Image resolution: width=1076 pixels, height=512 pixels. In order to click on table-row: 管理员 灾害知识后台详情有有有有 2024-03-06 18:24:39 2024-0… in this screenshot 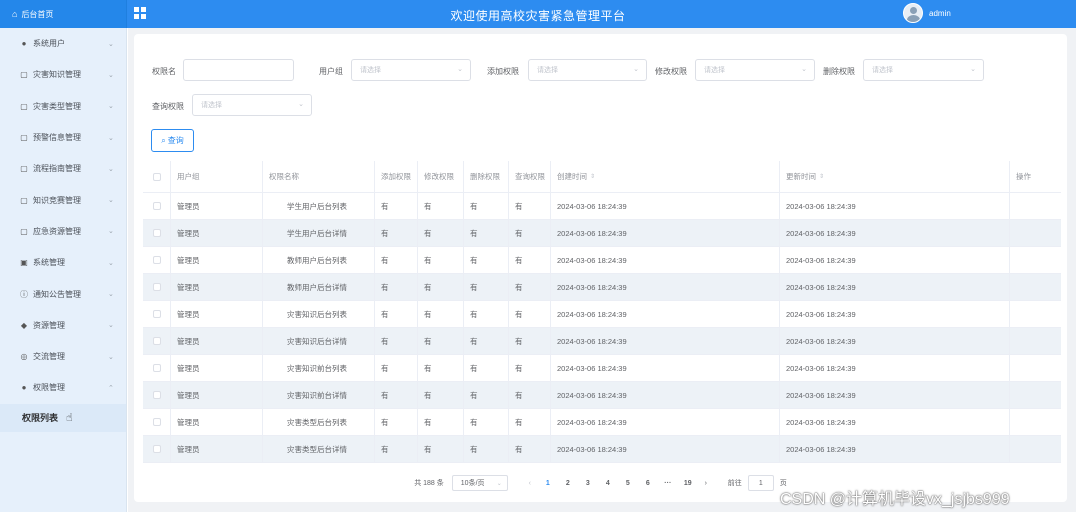, I will do `click(602, 341)`.